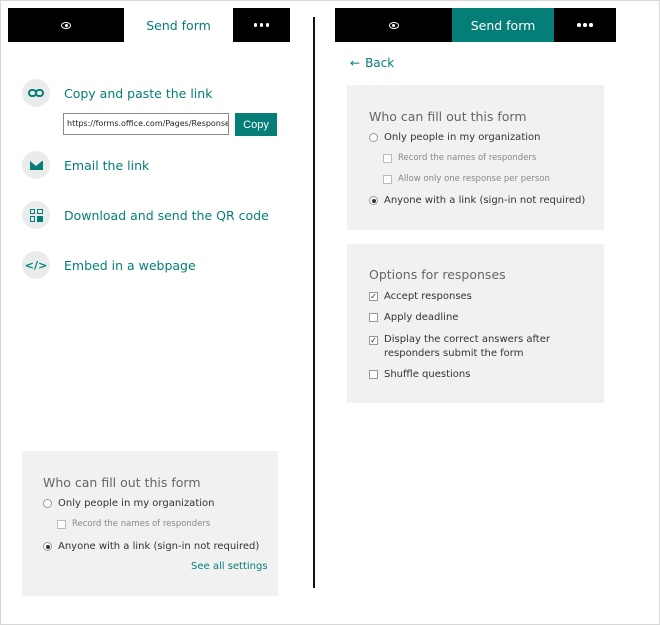 The height and width of the screenshot is (625, 660). What do you see at coordinates (428, 296) in the screenshot?
I see `checkbox-label: Accept responses` at bounding box center [428, 296].